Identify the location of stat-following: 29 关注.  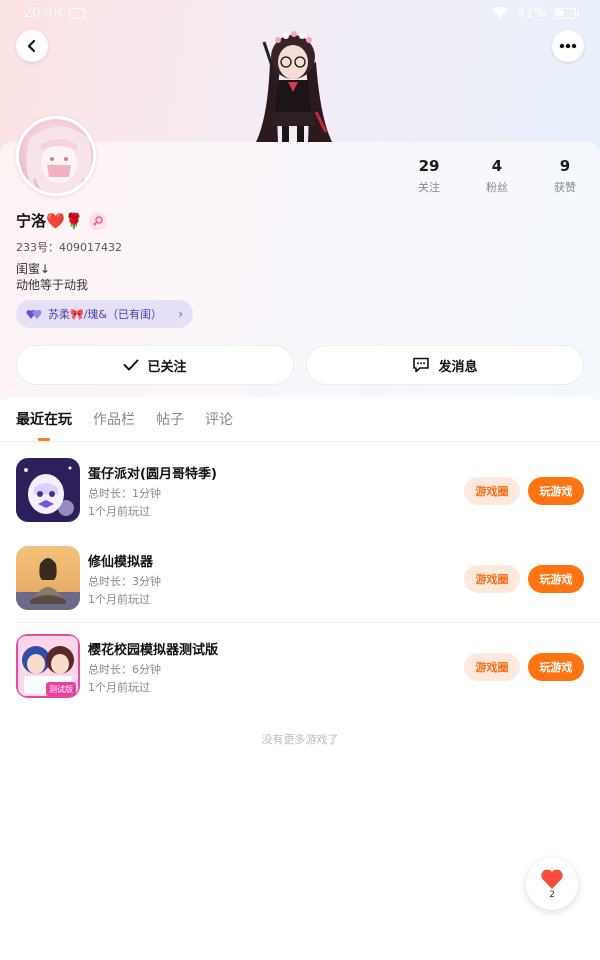
(429, 176).